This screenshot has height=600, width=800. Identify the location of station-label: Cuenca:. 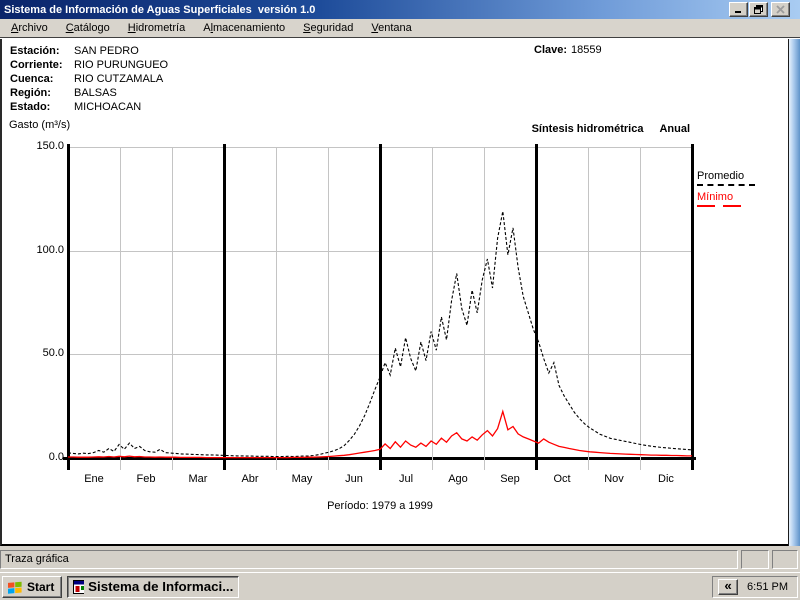
(32, 79).